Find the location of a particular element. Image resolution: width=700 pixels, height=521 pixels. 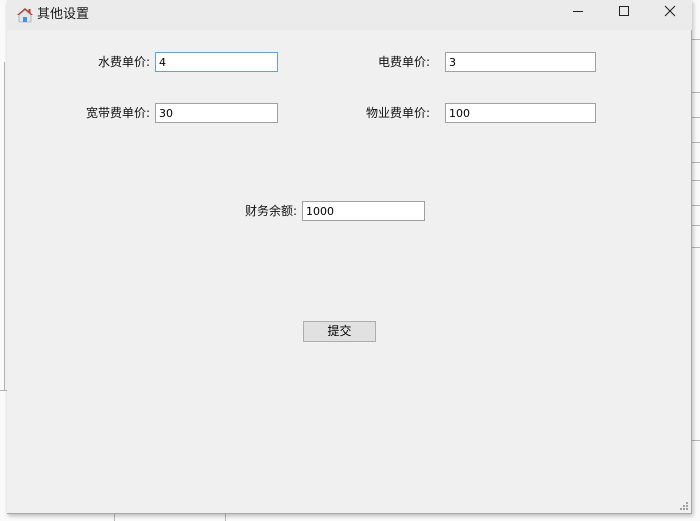

minimize-icon is located at coordinates (578, 11).